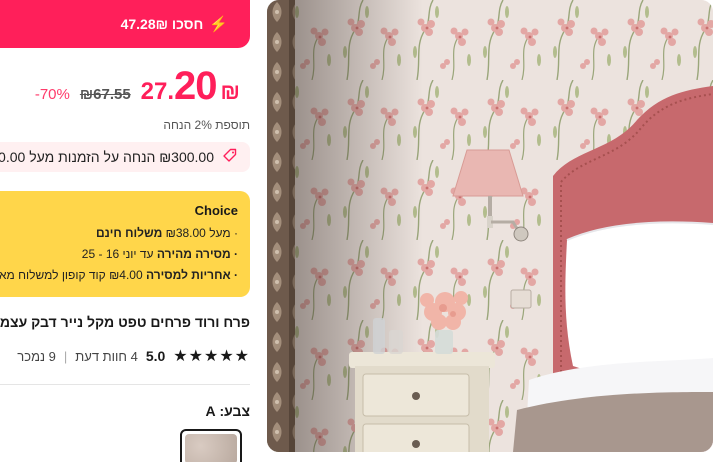  What do you see at coordinates (195, 86) in the screenshot?
I see `price-integer: 20` at bounding box center [195, 86].